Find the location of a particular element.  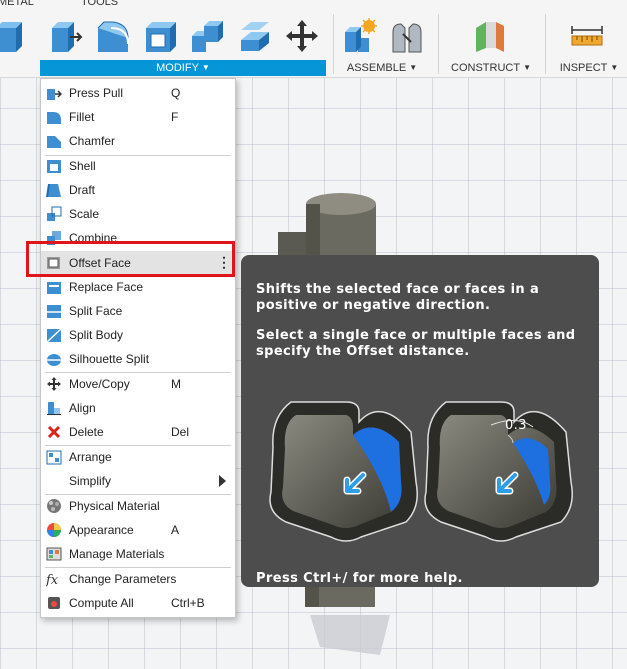

delete-icon is located at coordinates (54, 432).